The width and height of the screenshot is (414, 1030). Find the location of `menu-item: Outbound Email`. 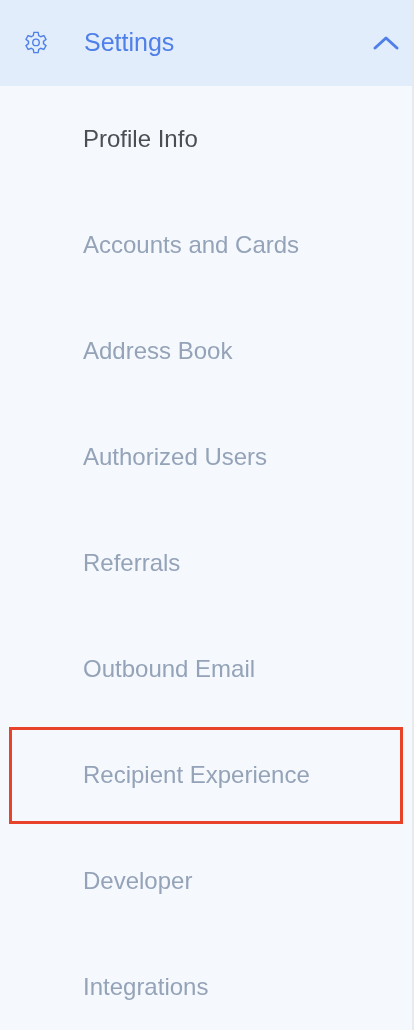

menu-item: Outbound Email is located at coordinates (169, 669).